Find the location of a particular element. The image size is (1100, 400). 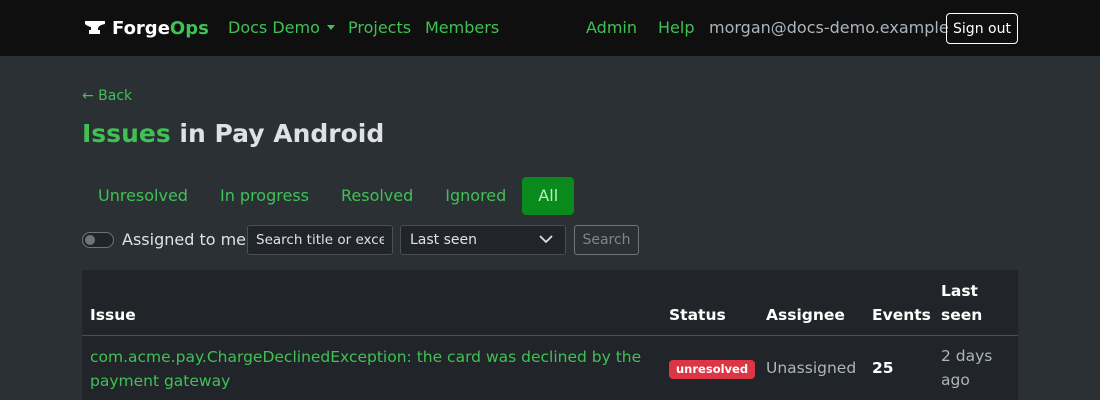

brand-name-part1: Forge is located at coordinates (141, 28).